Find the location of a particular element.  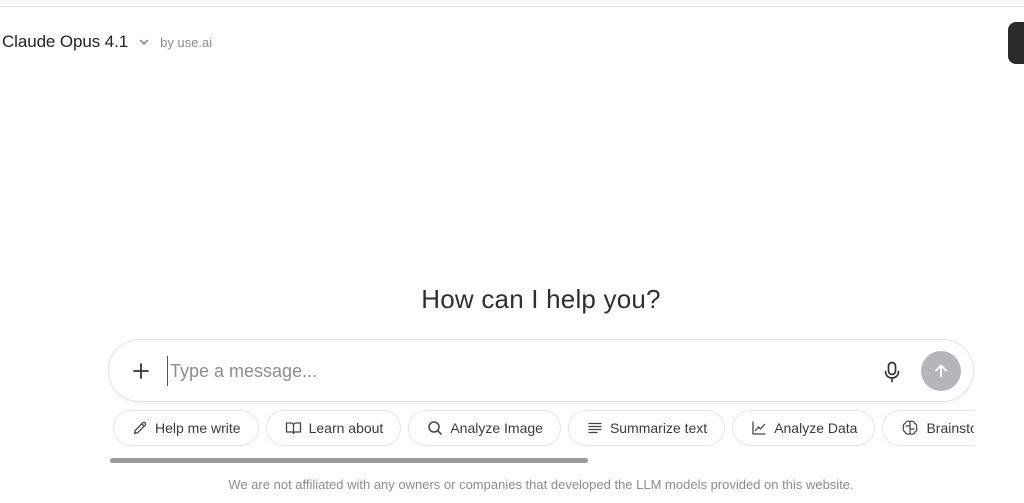

line-chart-icon is located at coordinates (759, 428).